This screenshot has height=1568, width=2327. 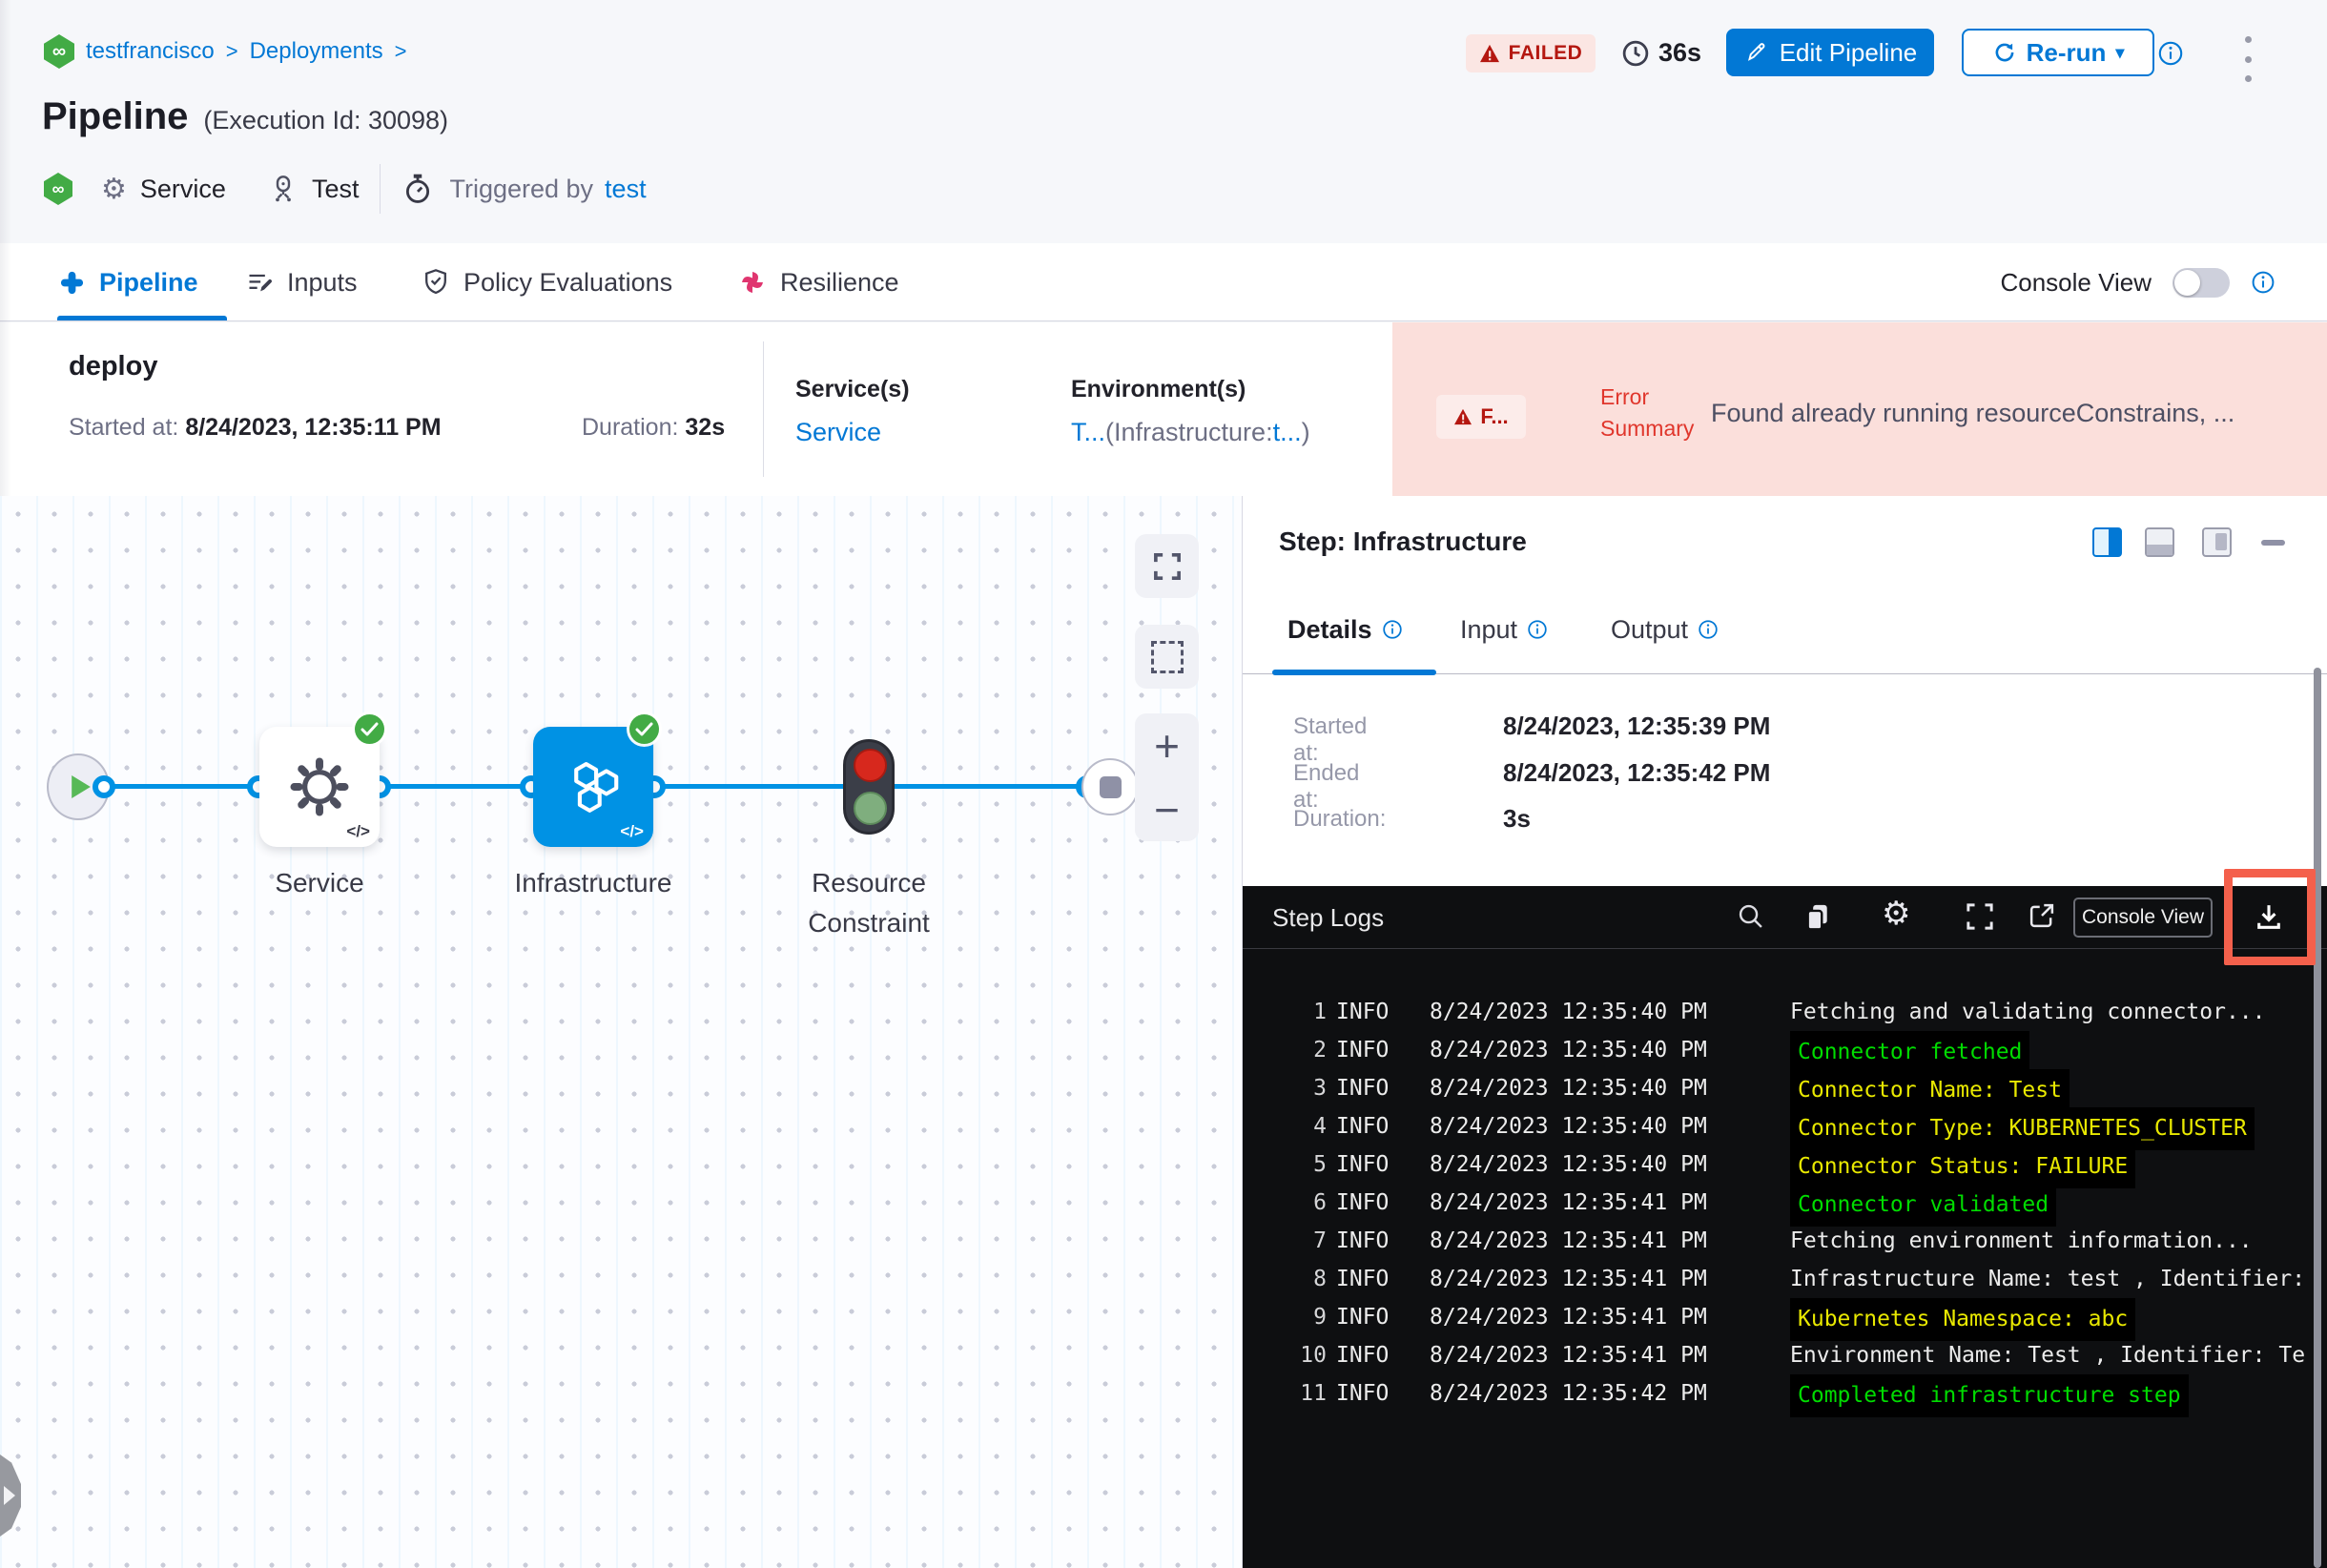 I want to click on active-detail-tab-underline, so click(x=1354, y=672).